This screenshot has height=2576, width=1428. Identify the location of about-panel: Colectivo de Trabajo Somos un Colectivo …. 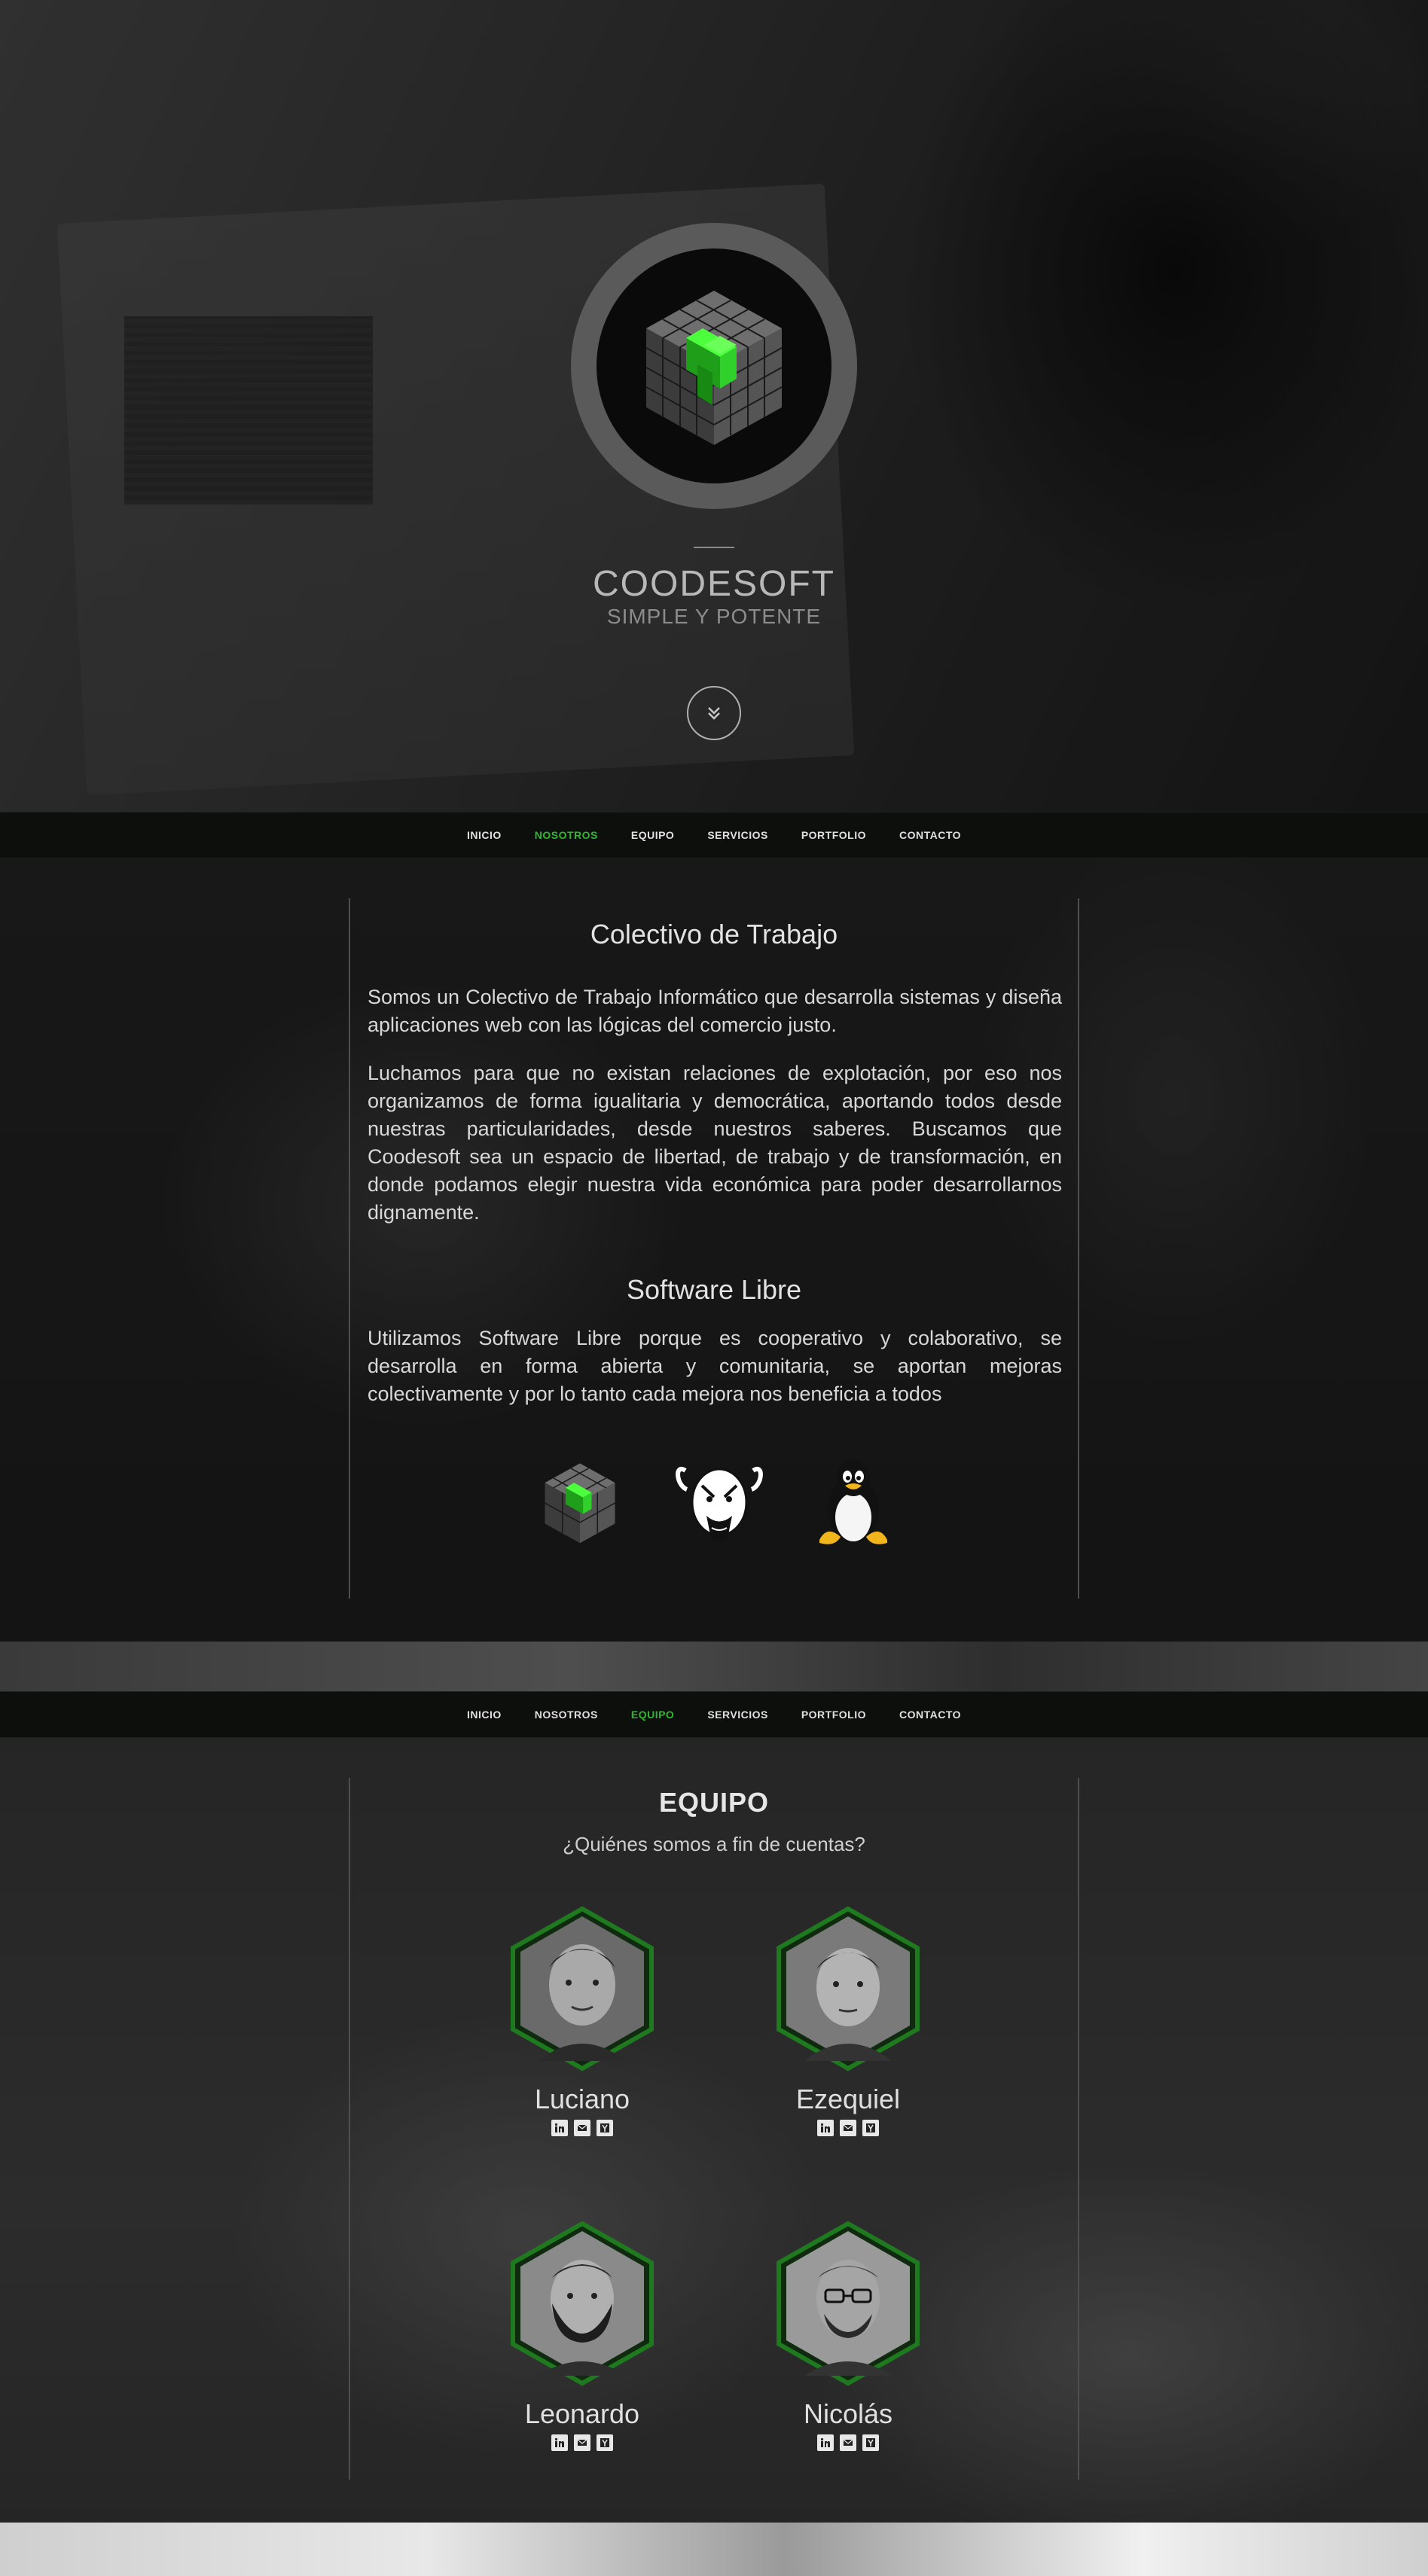
(714, 1248).